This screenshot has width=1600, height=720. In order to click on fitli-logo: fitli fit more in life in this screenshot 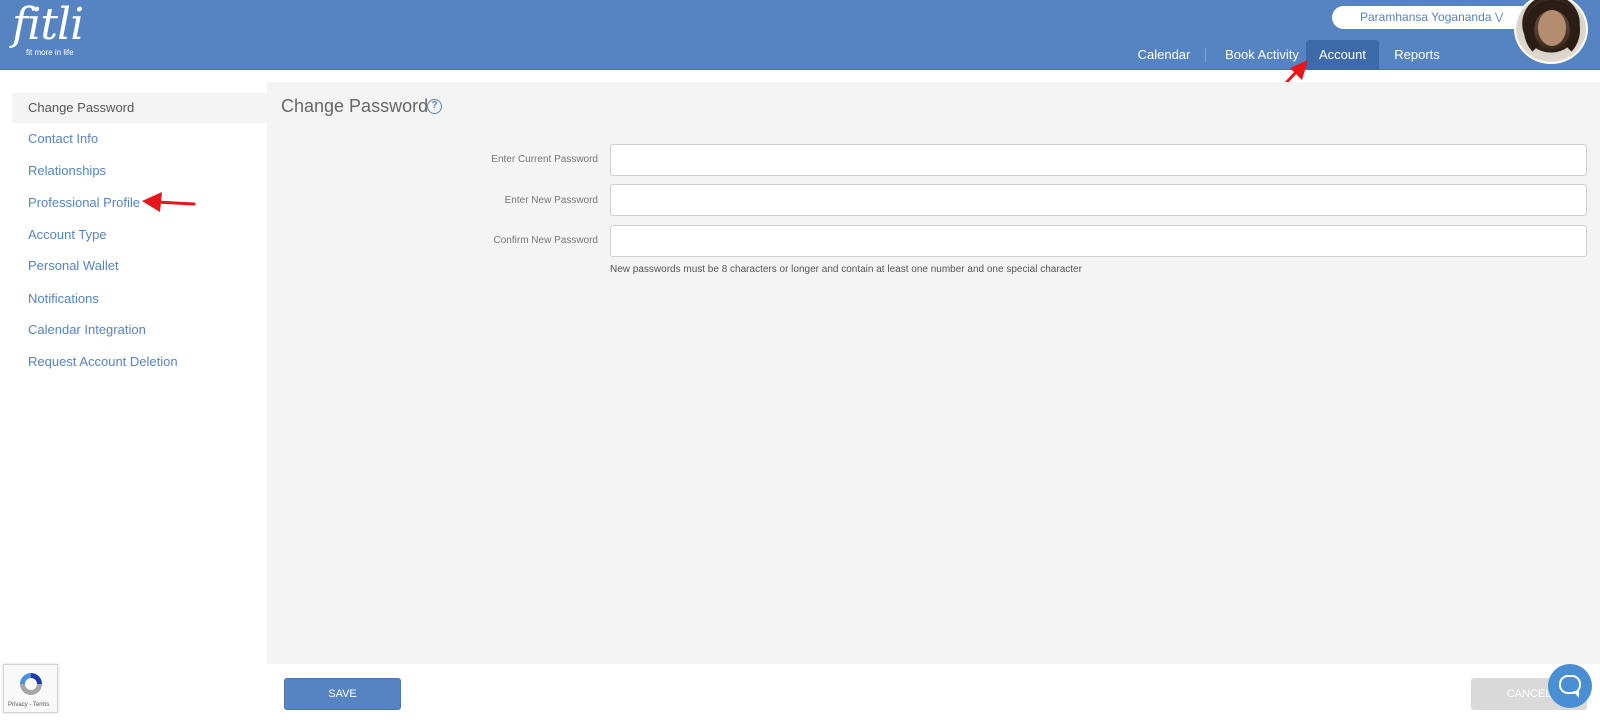, I will do `click(48, 29)`.